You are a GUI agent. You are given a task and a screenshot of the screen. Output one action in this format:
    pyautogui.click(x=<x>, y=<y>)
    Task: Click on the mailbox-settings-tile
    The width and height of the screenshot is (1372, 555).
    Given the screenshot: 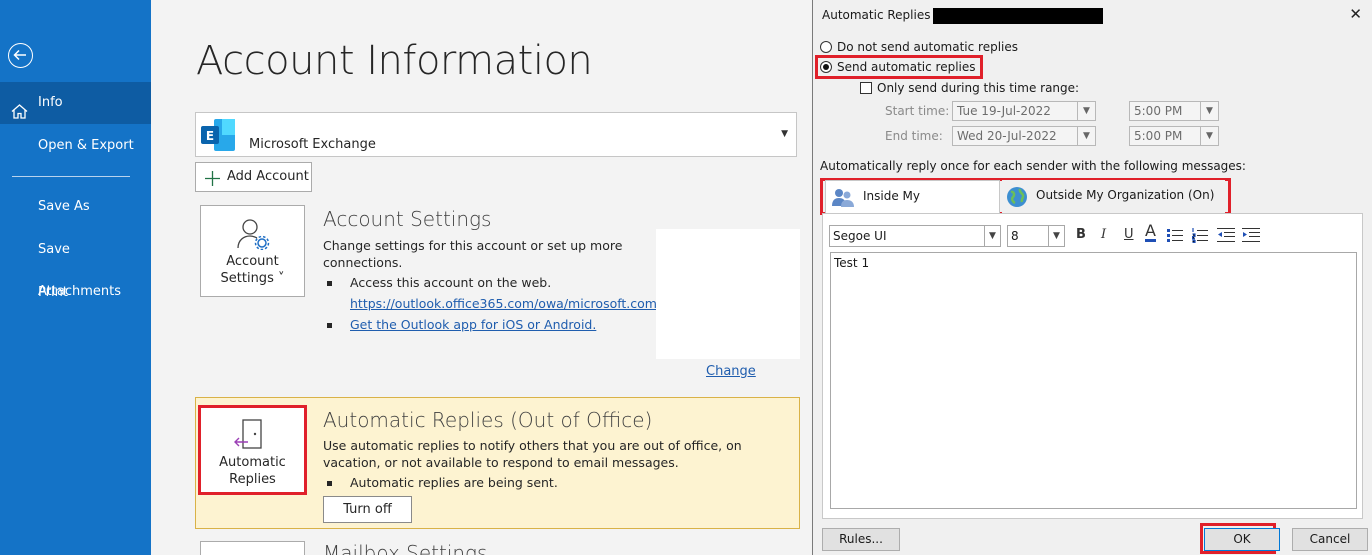 What is the action you would take?
    pyautogui.click(x=252, y=548)
    